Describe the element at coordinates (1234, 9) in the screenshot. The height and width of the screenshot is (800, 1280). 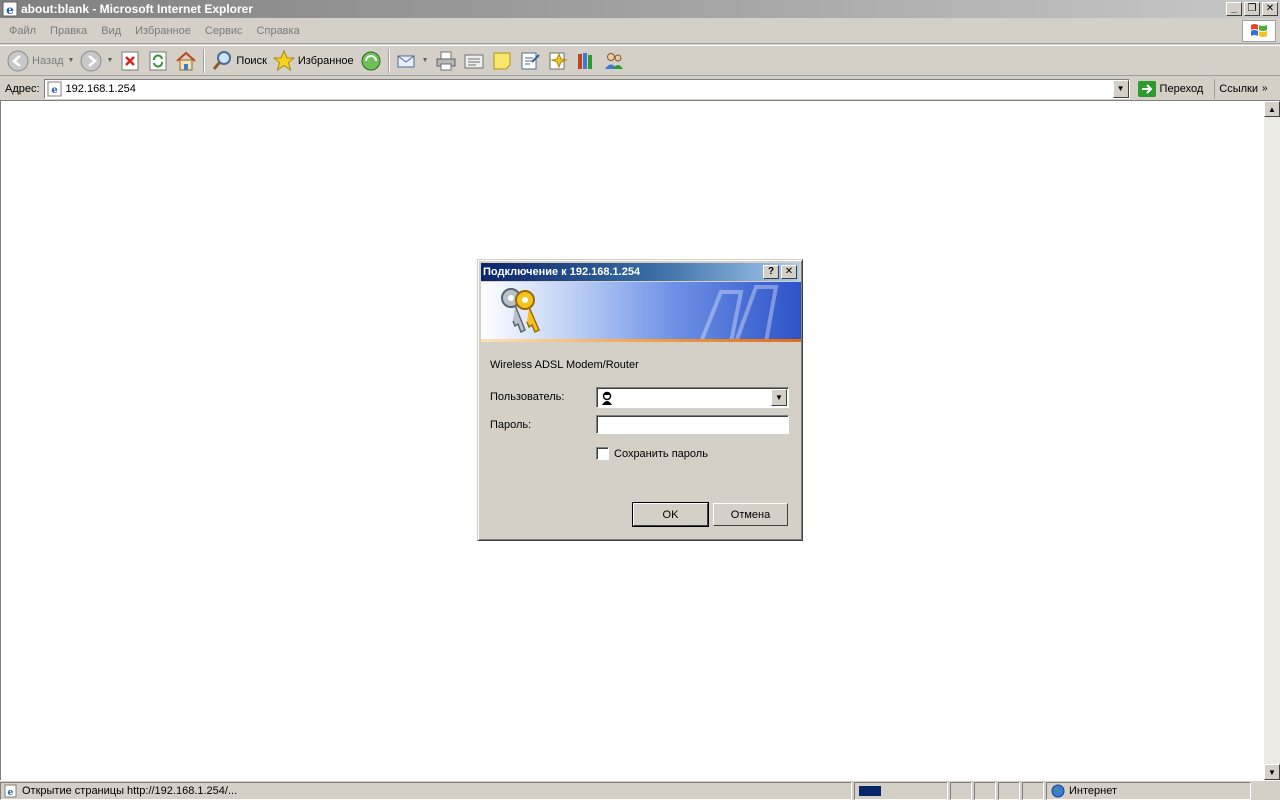
I see `minimize-button: _` at that location.